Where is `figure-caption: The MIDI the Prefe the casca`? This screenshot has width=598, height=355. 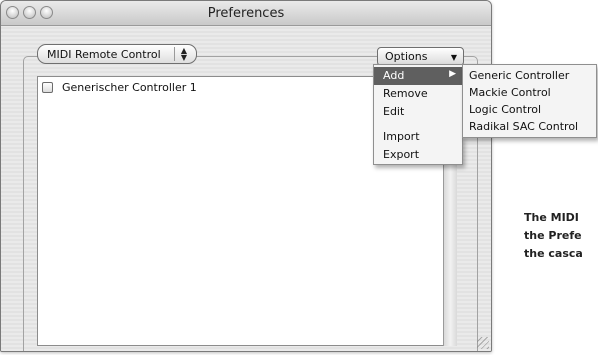 figure-caption: The MIDI the Prefe the casca is located at coordinates (553, 236).